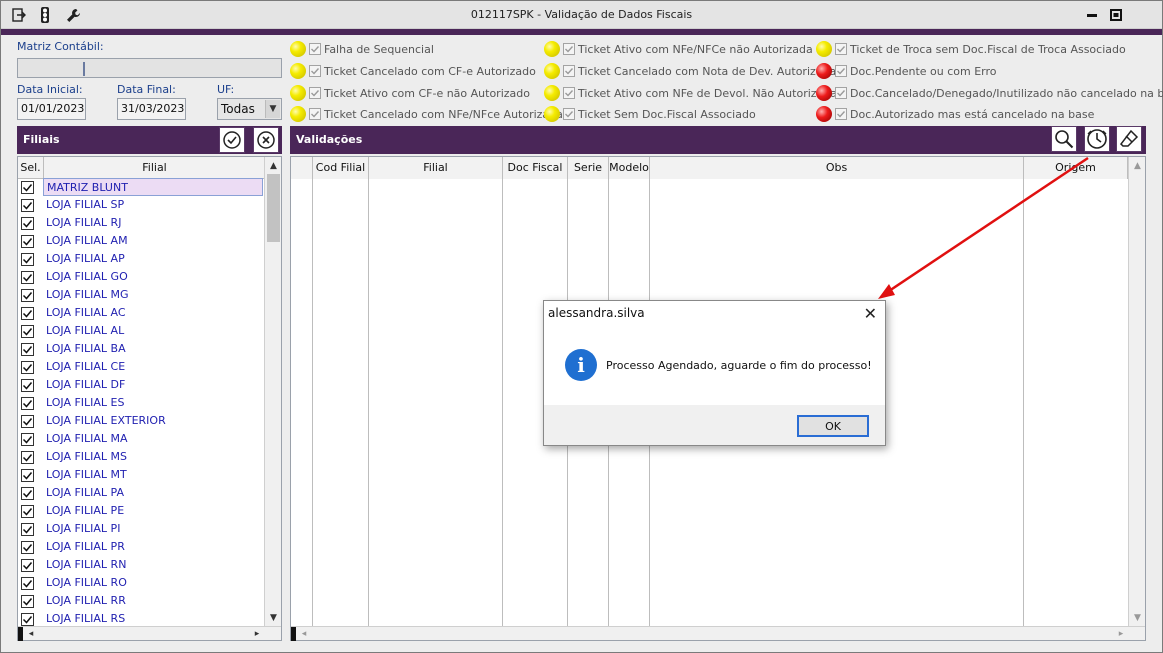 This screenshot has height=653, width=1163. What do you see at coordinates (45, 15) in the screenshot?
I see `traffic-light-icon` at bounding box center [45, 15].